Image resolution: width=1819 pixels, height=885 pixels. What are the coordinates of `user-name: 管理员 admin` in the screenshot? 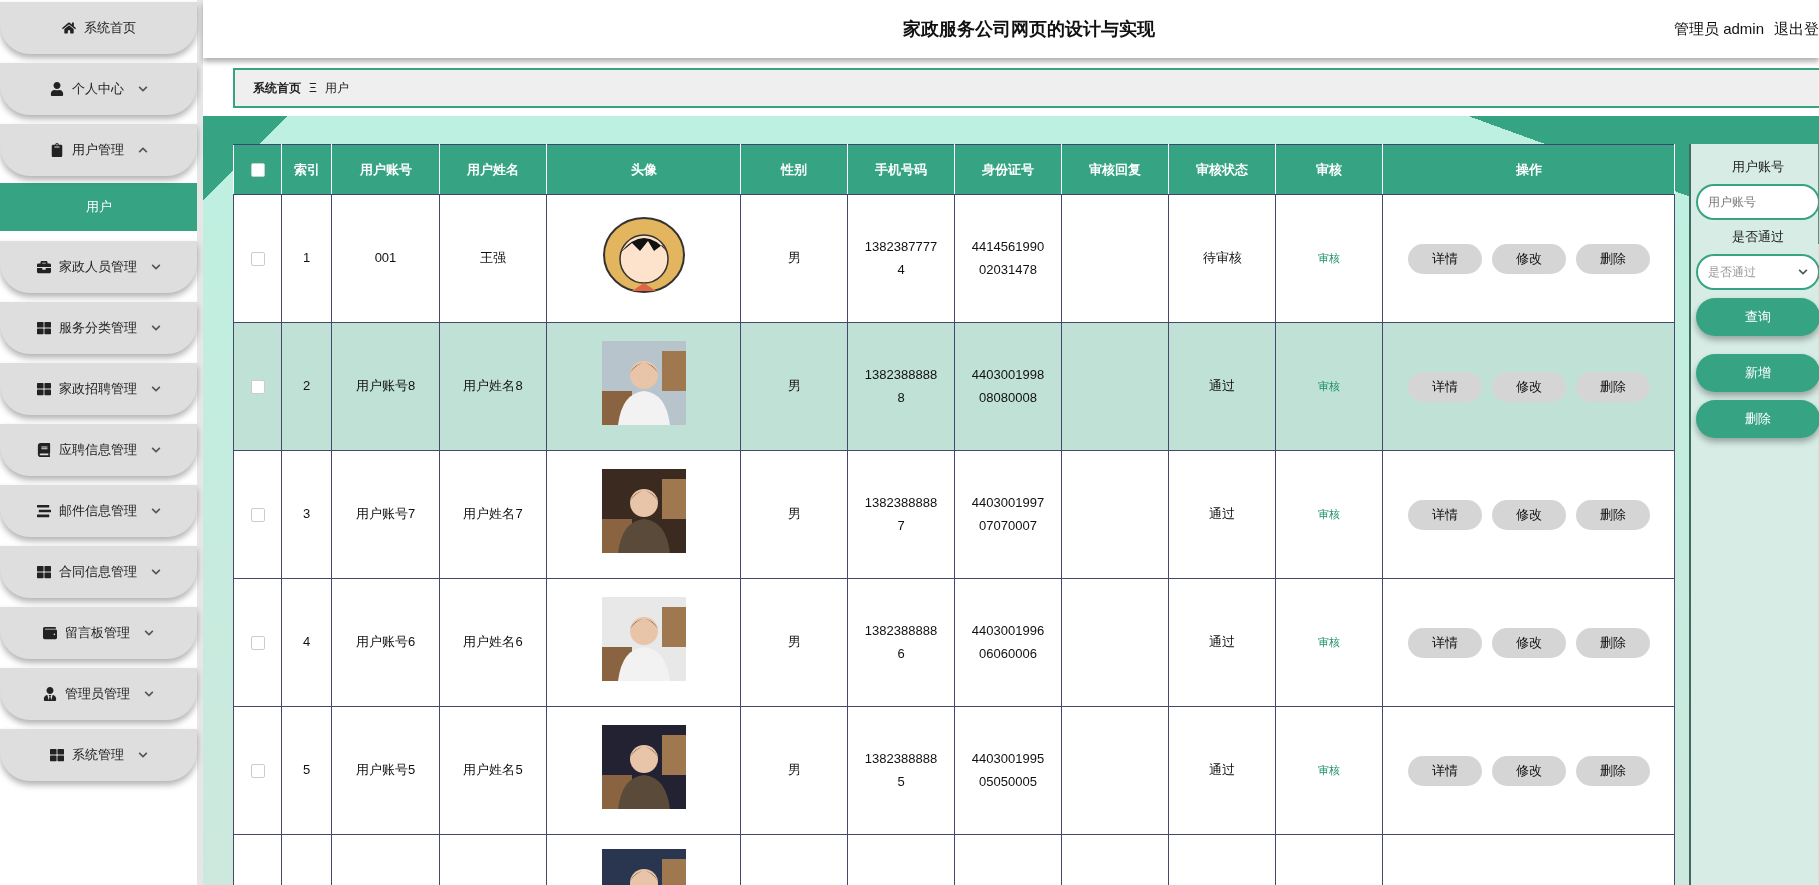 It's located at (1718, 29).